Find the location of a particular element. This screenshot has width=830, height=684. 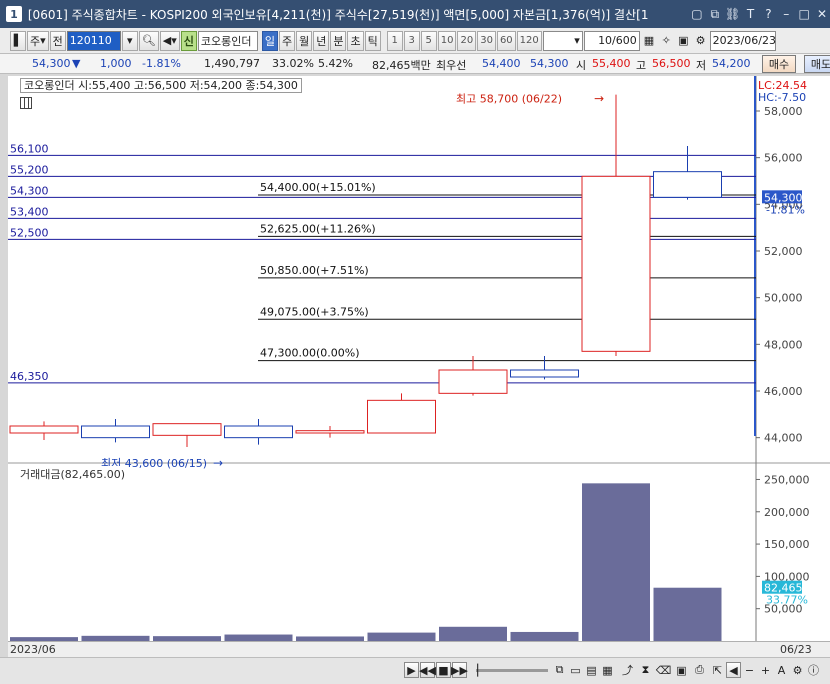

speaker-icon: ◀▾ is located at coordinates (169, 40).